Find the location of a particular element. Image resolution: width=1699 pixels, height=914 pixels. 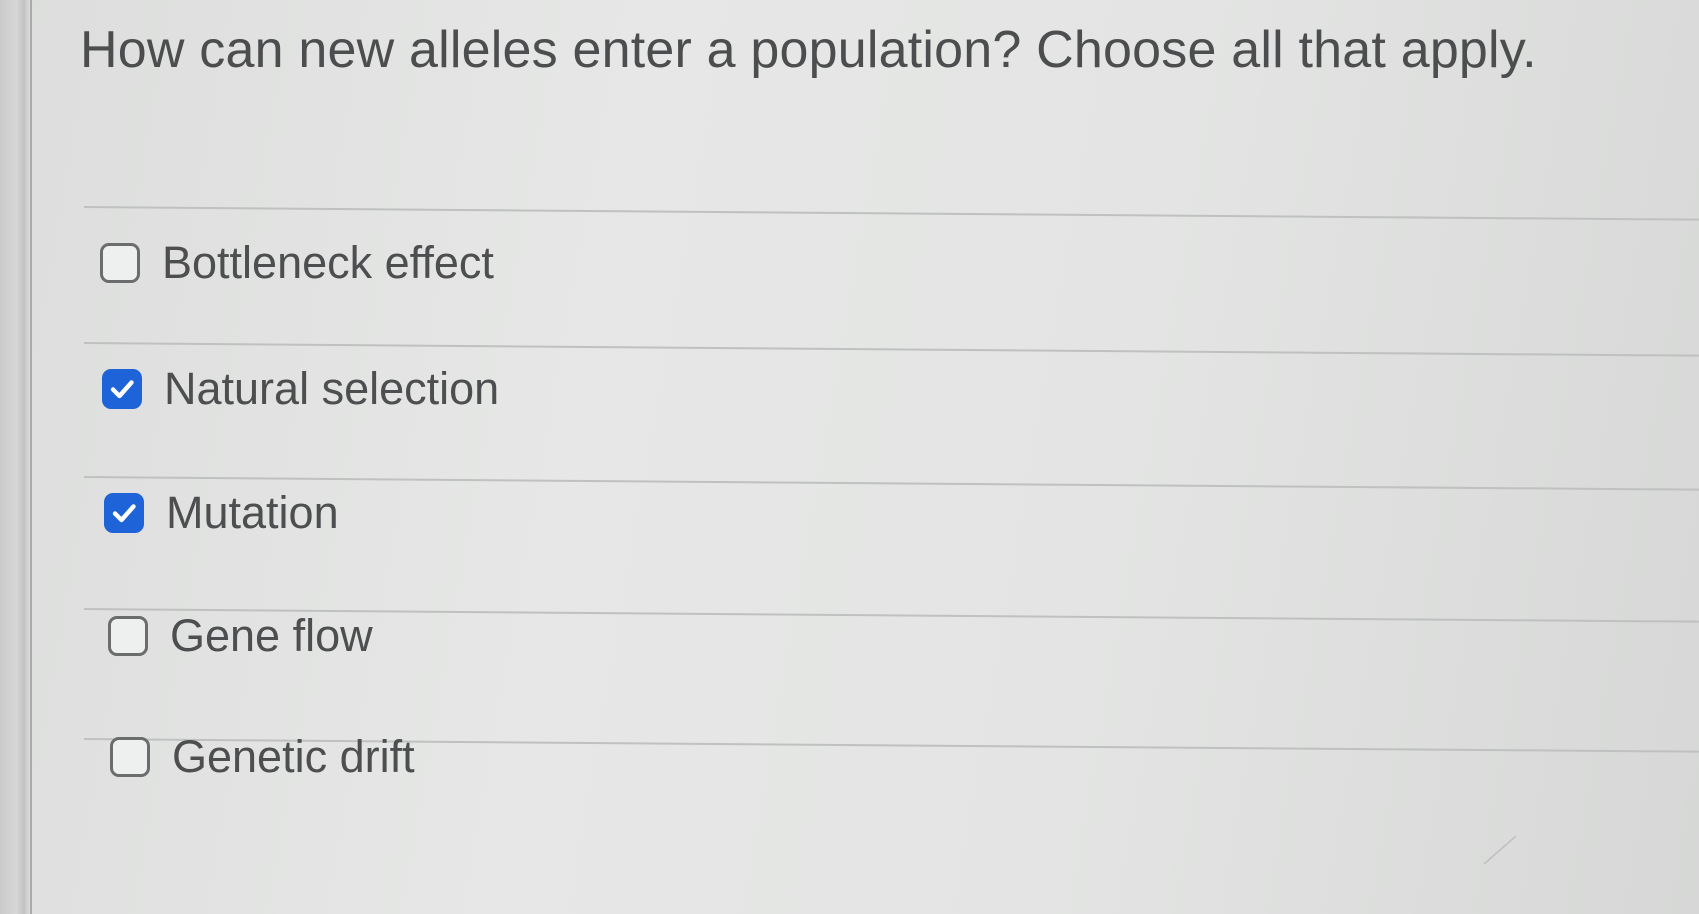

option-natural-selection: Natural selection is located at coordinates (300, 389).